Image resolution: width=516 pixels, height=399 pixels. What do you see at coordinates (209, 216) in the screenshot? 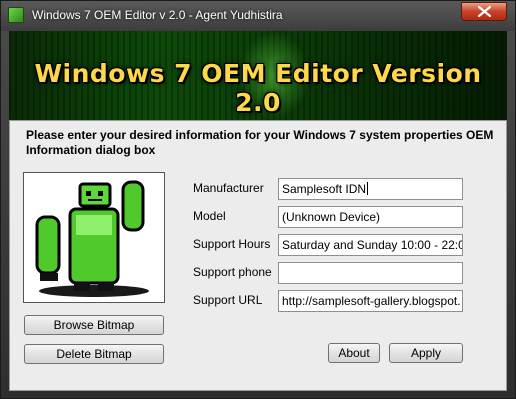
I see `model-label: Model` at bounding box center [209, 216].